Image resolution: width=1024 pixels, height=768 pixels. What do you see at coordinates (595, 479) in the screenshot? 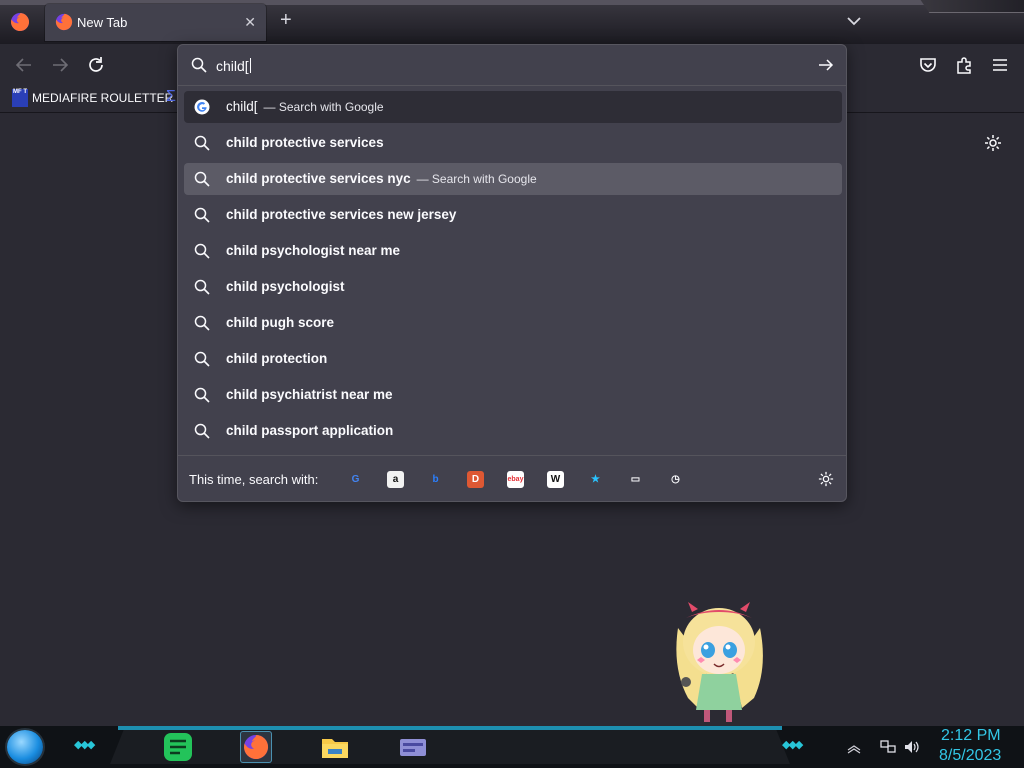
I see `bookmarks-star-icon: ★` at bounding box center [595, 479].